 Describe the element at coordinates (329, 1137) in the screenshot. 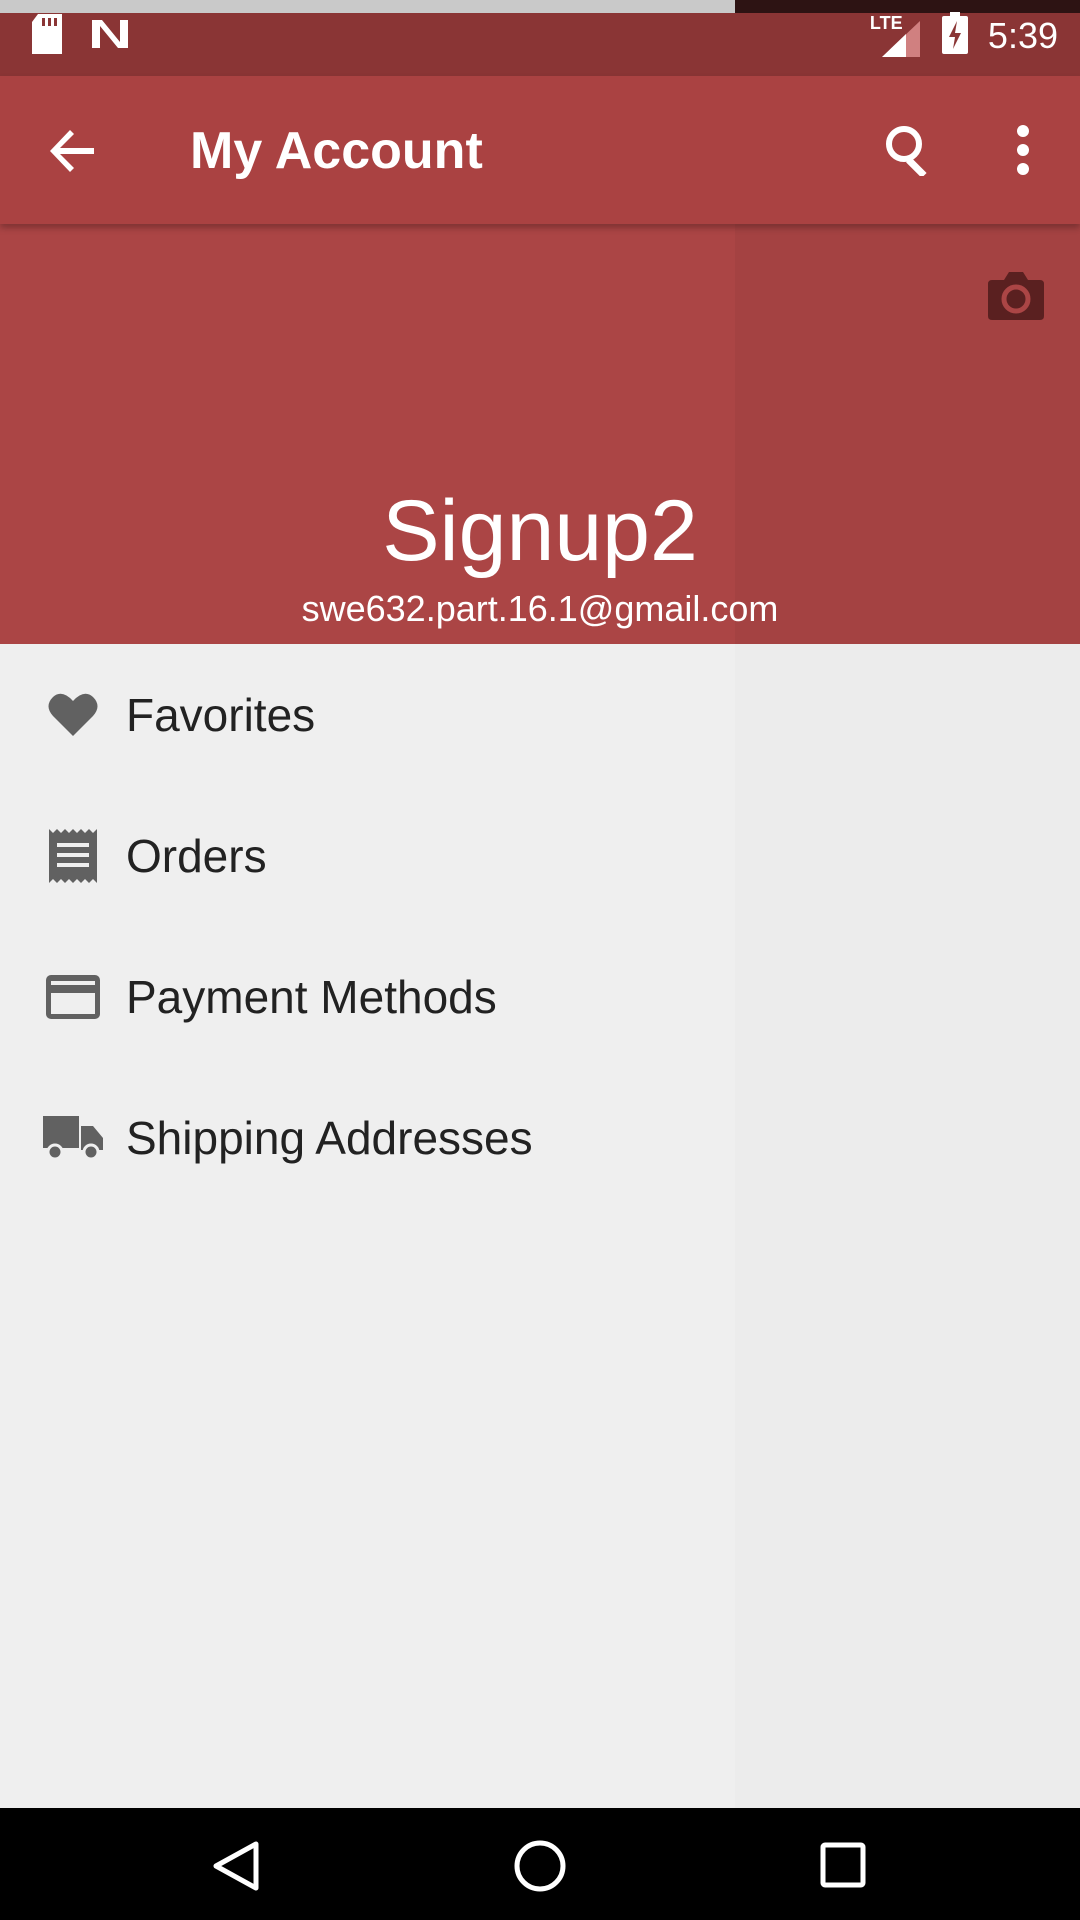

I see `menu-item-label: Shipping Addresses` at that location.